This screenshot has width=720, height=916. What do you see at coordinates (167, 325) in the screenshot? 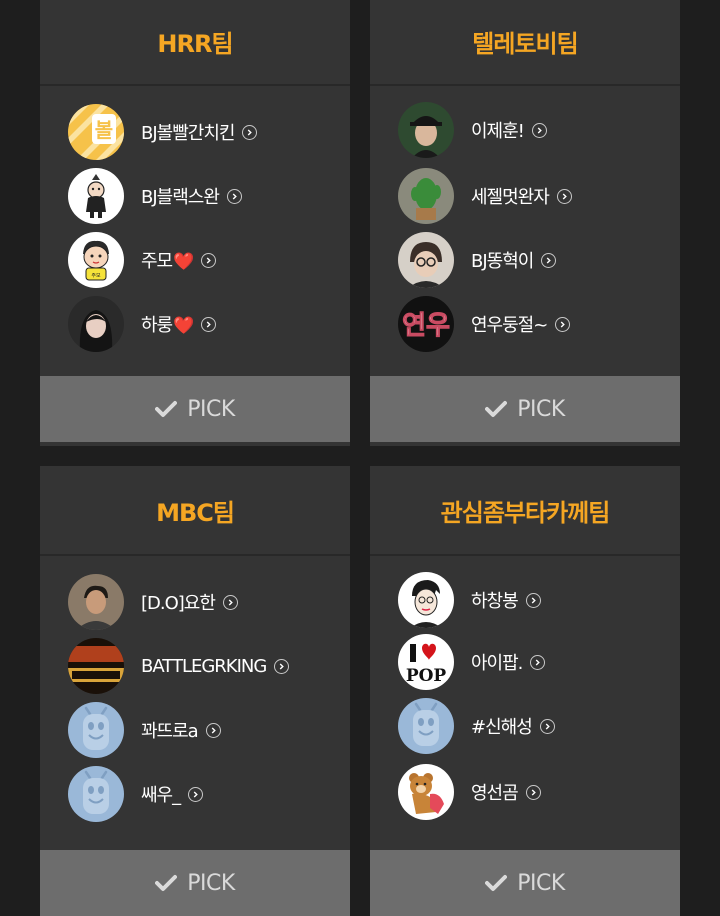
I see `member-name: 하룽❤️` at bounding box center [167, 325].